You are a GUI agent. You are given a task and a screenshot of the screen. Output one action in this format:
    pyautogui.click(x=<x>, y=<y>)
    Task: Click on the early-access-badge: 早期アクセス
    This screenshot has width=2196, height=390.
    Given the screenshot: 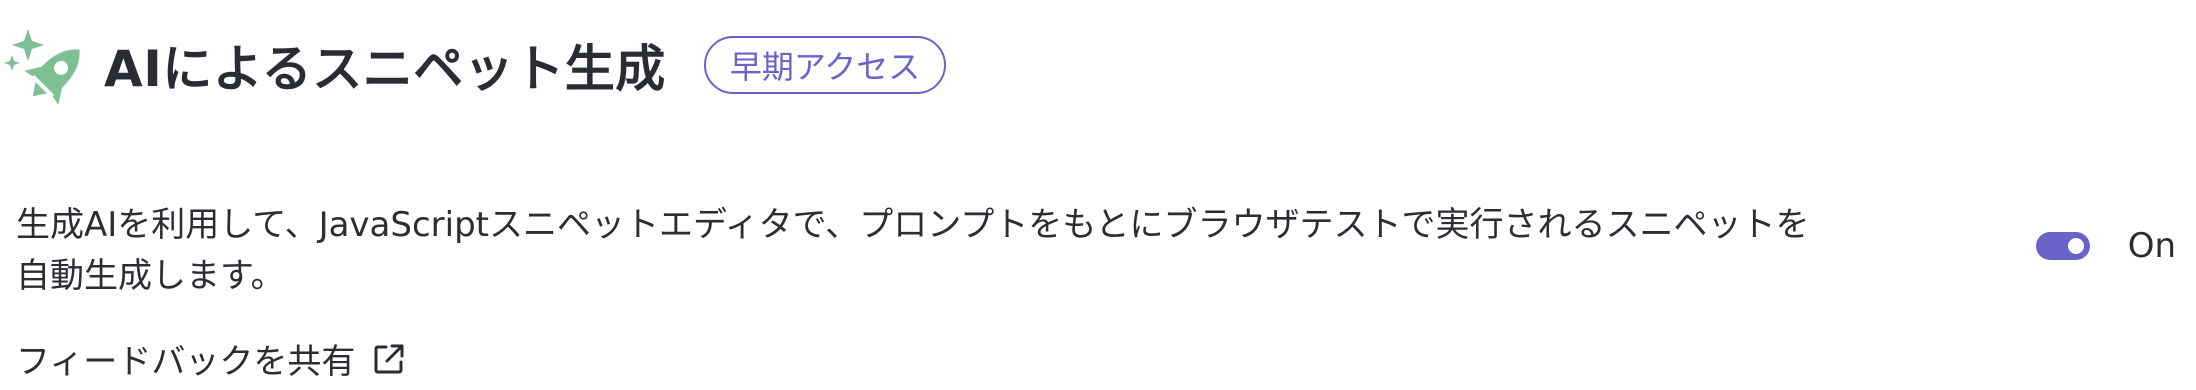 What is the action you would take?
    pyautogui.click(x=825, y=65)
    